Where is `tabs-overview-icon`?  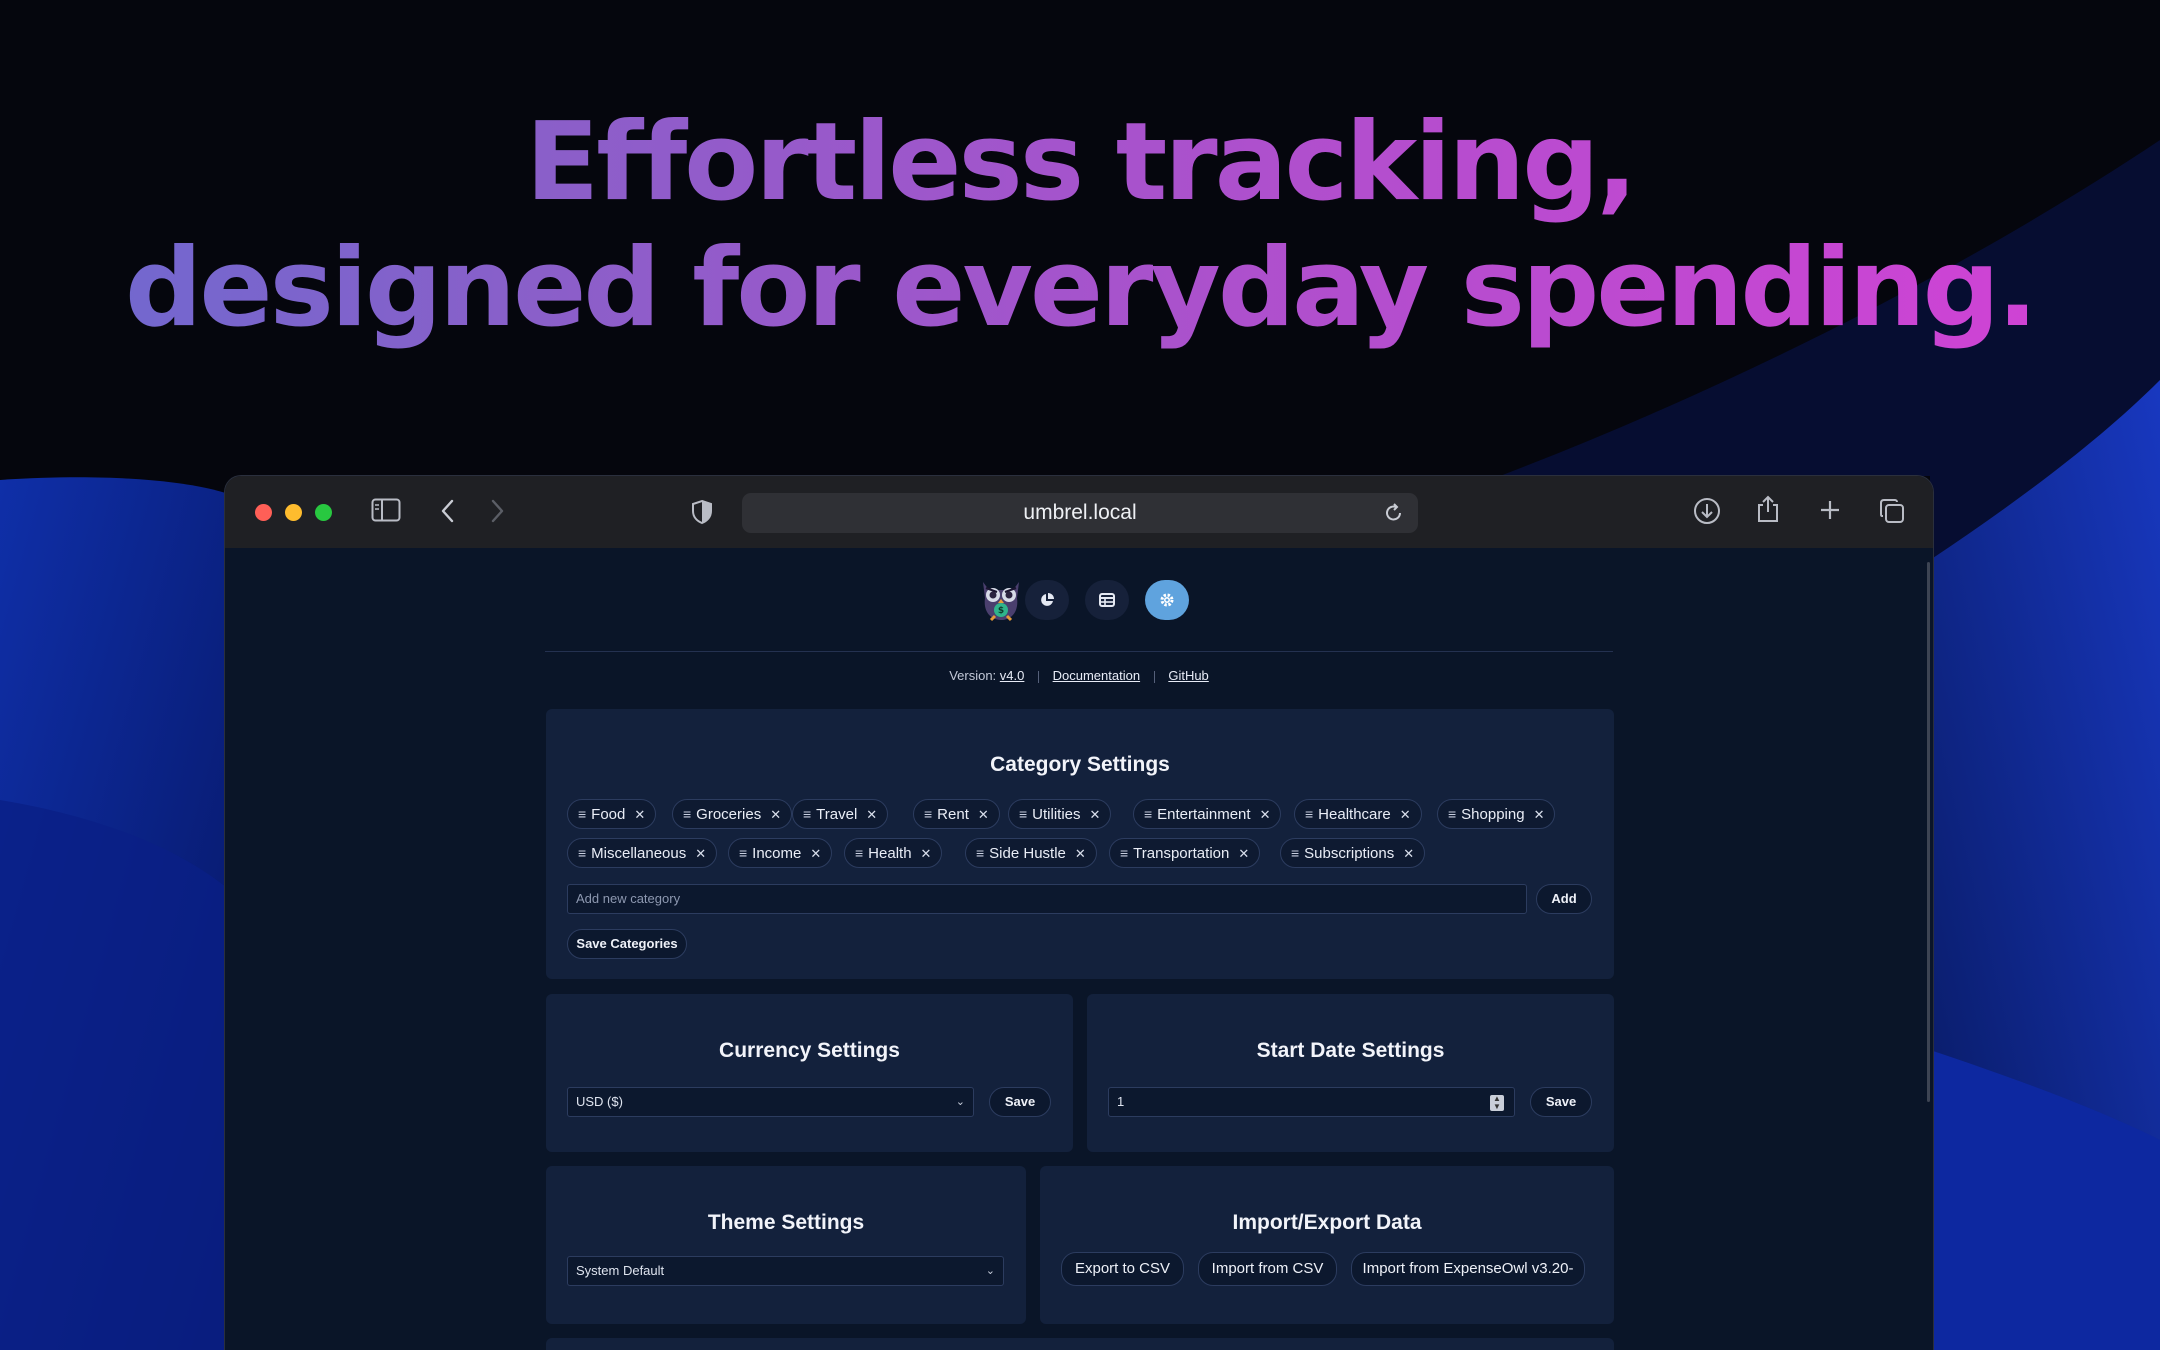 tabs-overview-icon is located at coordinates (1892, 513).